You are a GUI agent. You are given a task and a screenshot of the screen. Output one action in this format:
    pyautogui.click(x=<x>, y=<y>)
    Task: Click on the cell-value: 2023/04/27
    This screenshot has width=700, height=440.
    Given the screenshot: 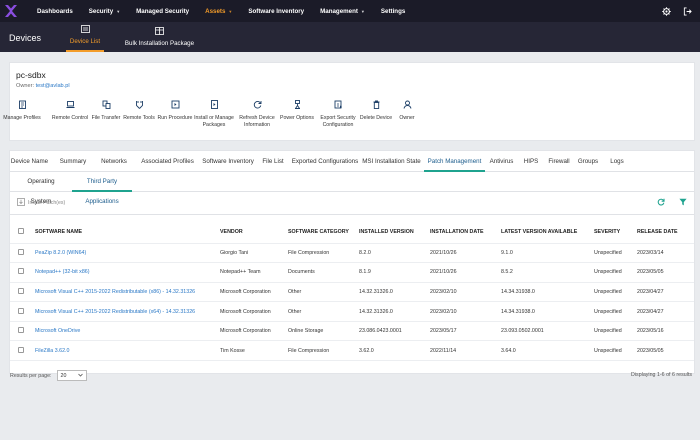 What is the action you would take?
    pyautogui.click(x=650, y=291)
    